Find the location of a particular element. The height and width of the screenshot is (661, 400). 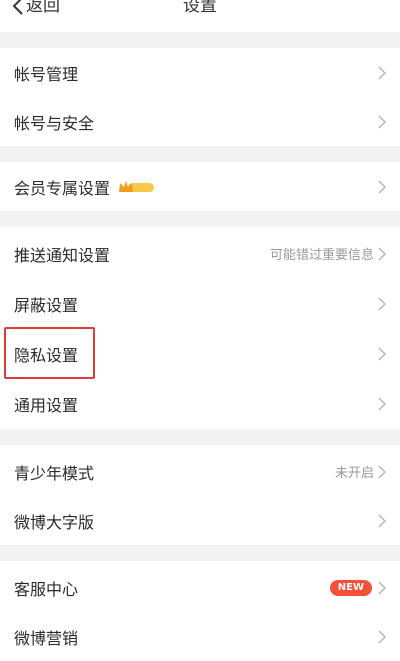

settings-item-block-settings: 屏蔽设置 is located at coordinates (200, 303).